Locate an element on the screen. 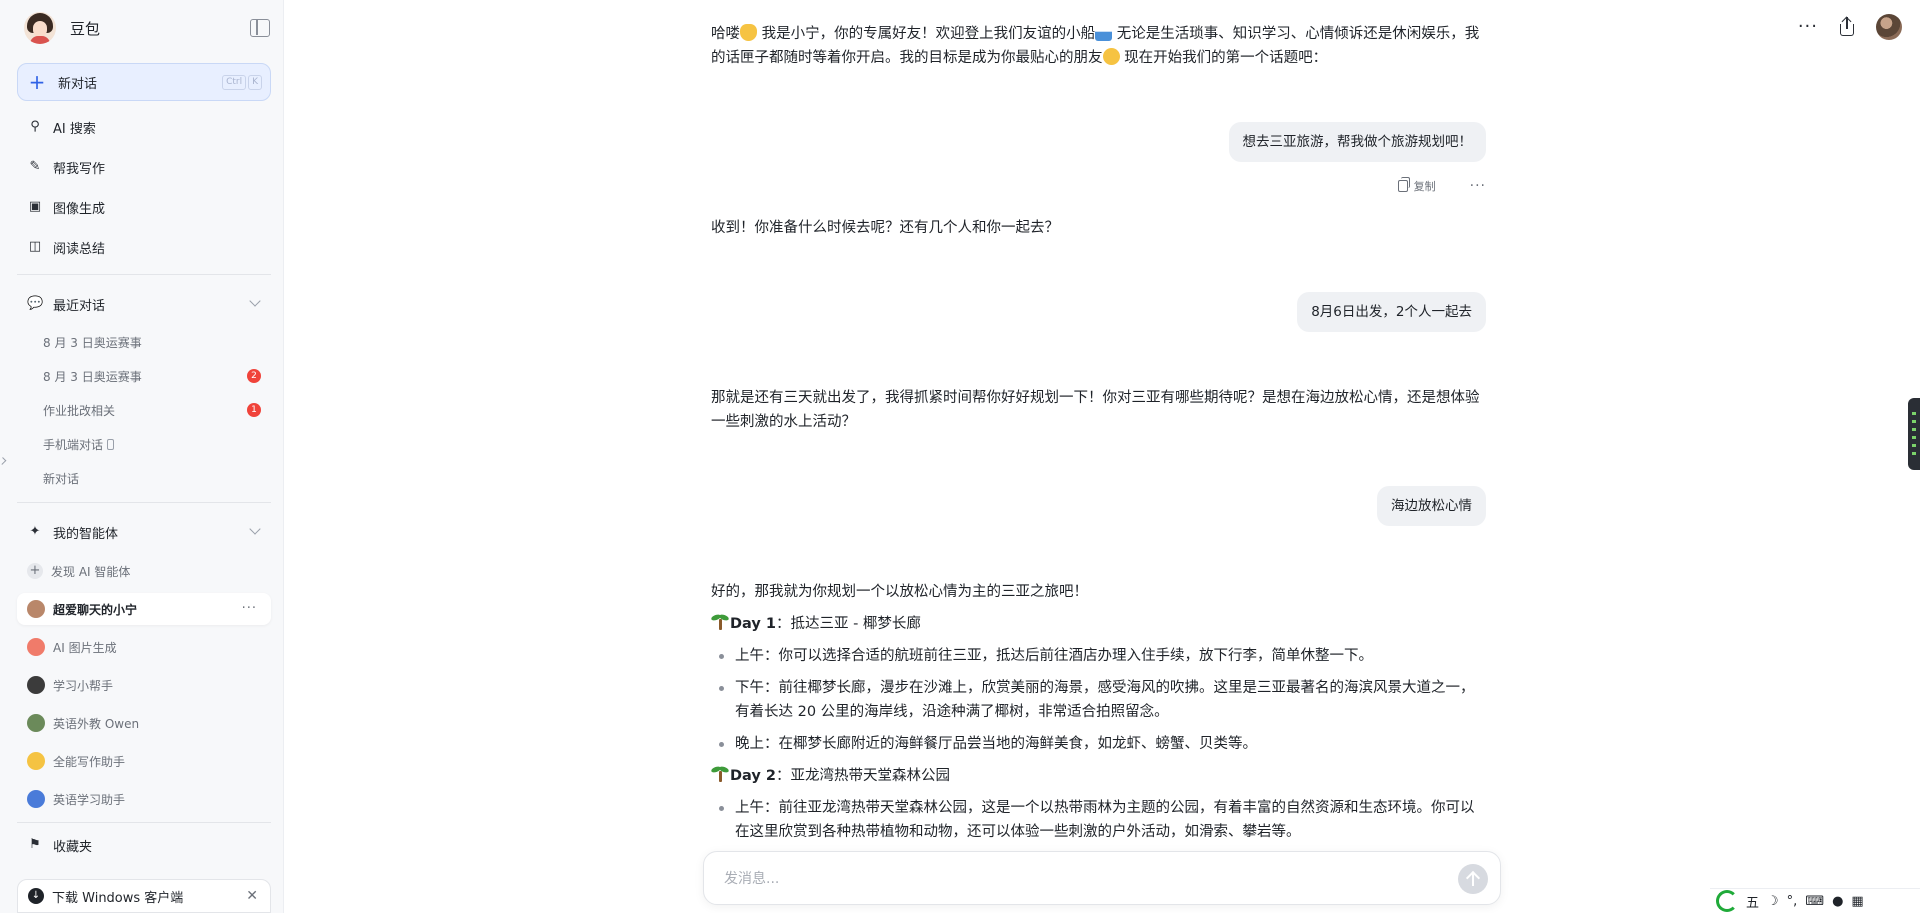 This screenshot has height=913, width=1920. send-button is located at coordinates (1473, 879).